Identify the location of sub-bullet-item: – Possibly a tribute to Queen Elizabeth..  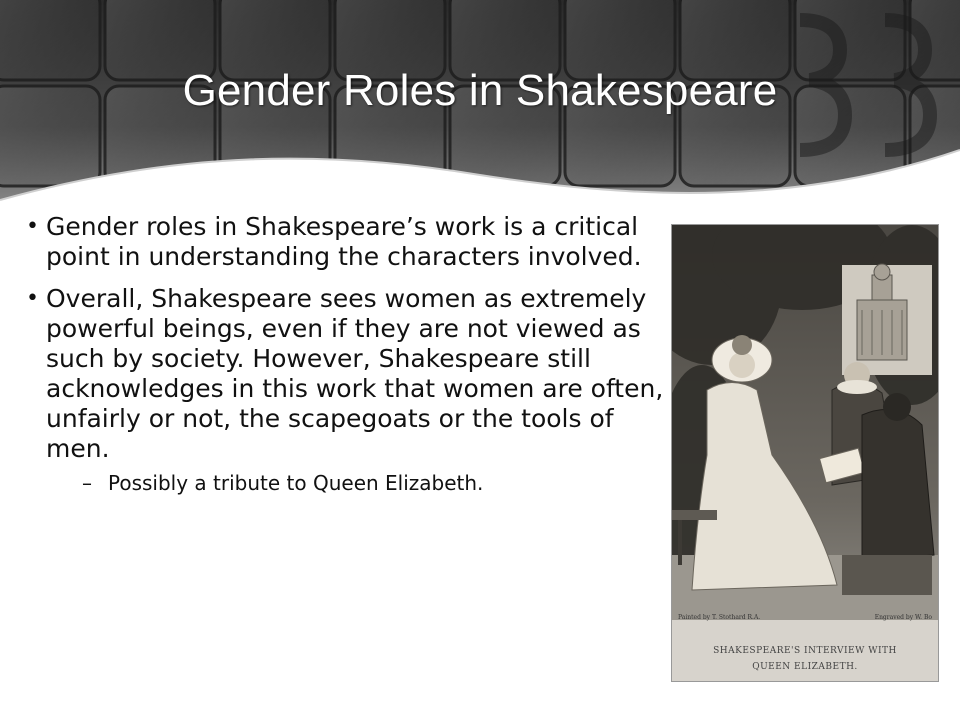
(361, 483).